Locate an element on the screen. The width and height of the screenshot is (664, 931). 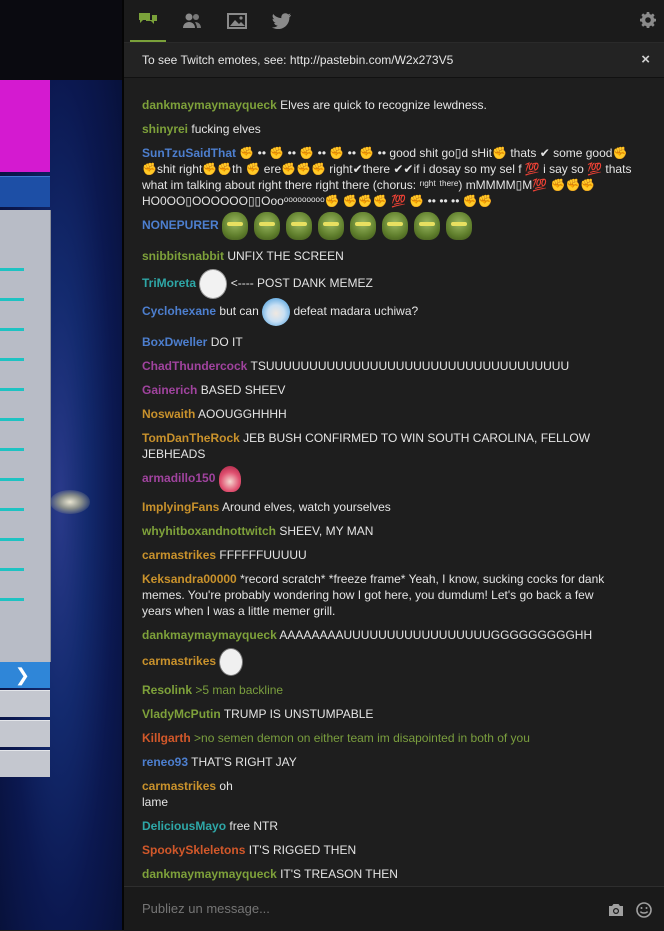
chat-message: dankmaymaymayqueck IT'S TREASON THEN is located at coordinates (369, 874).